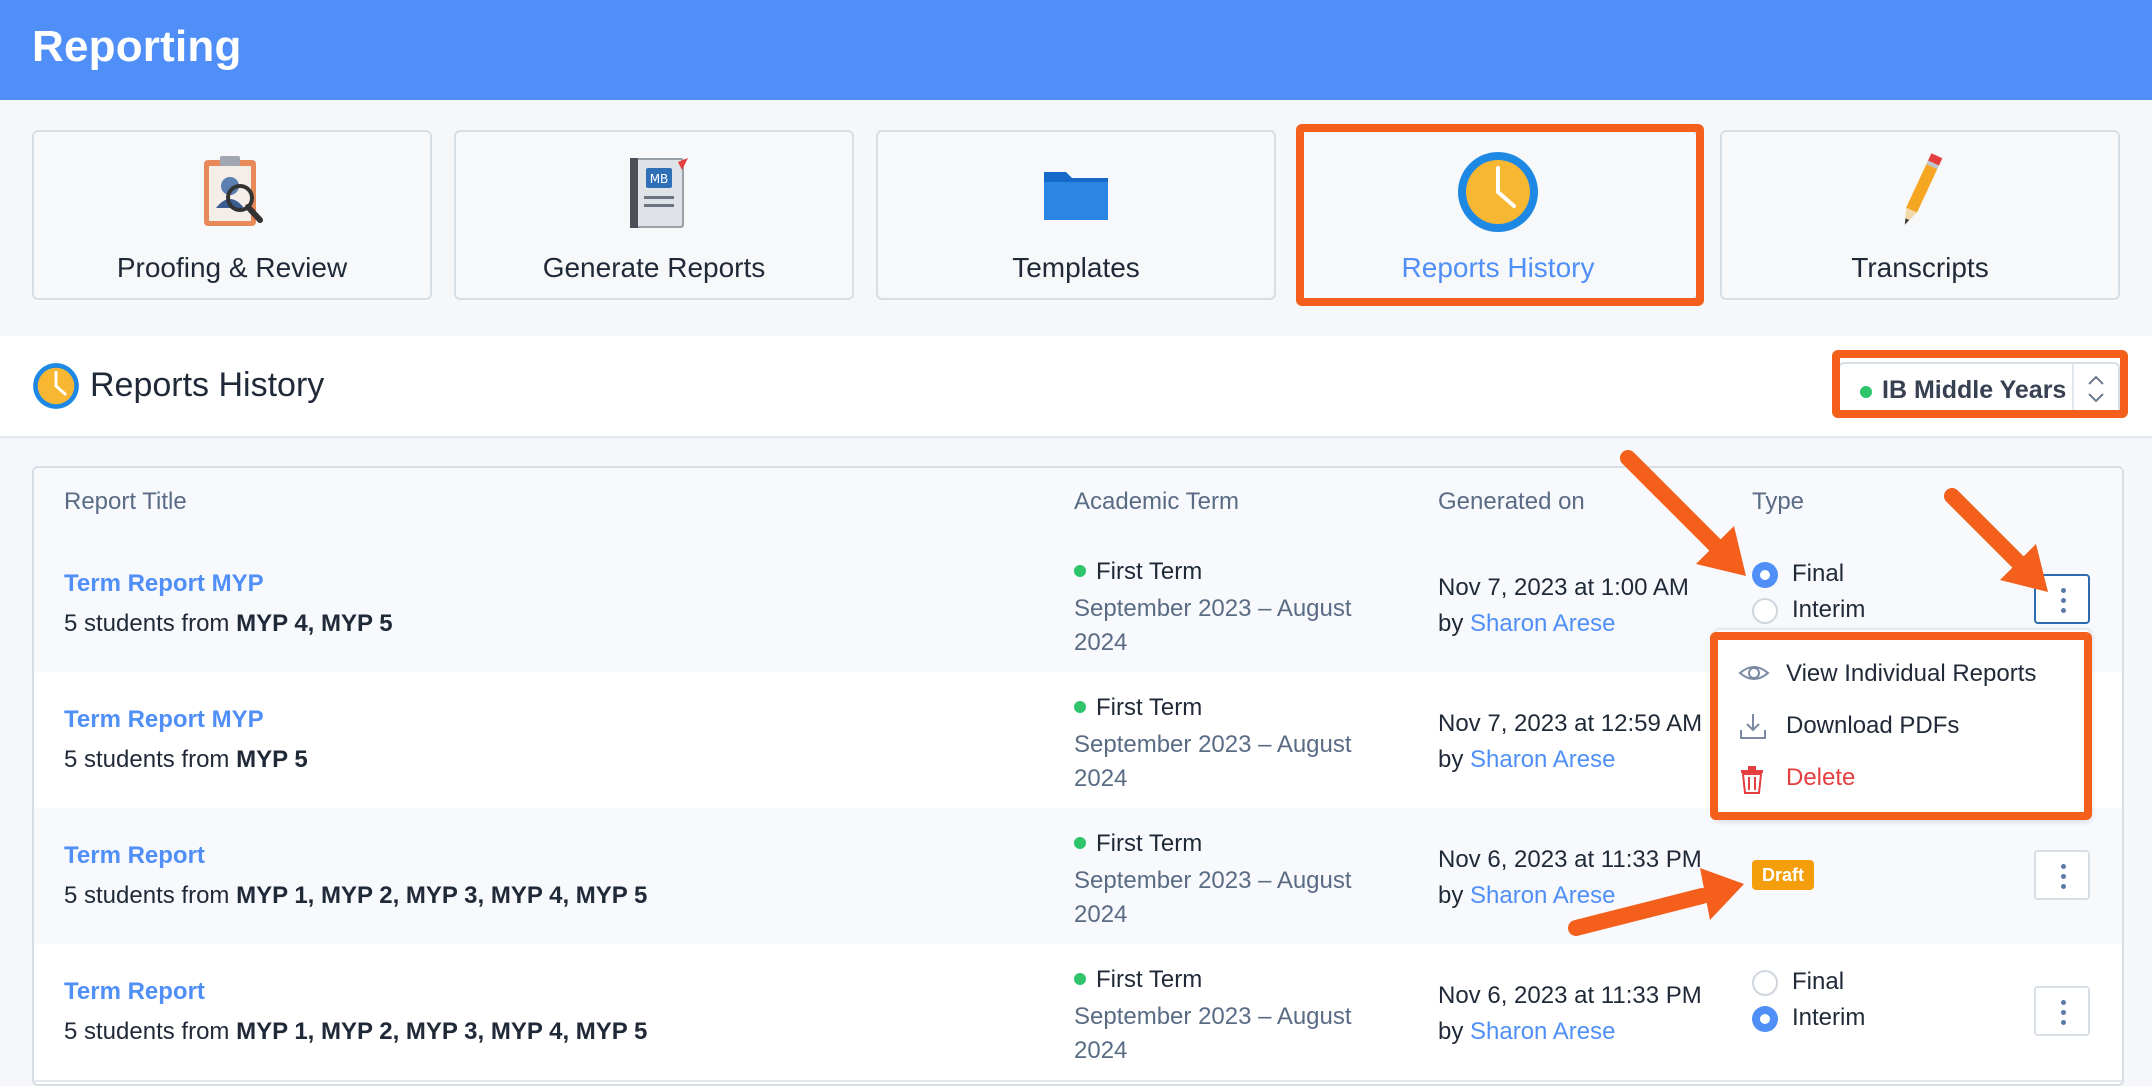 Image resolution: width=2152 pixels, height=1086 pixels. I want to click on nav-card-proofing-review: Proofing & Review, so click(232, 215).